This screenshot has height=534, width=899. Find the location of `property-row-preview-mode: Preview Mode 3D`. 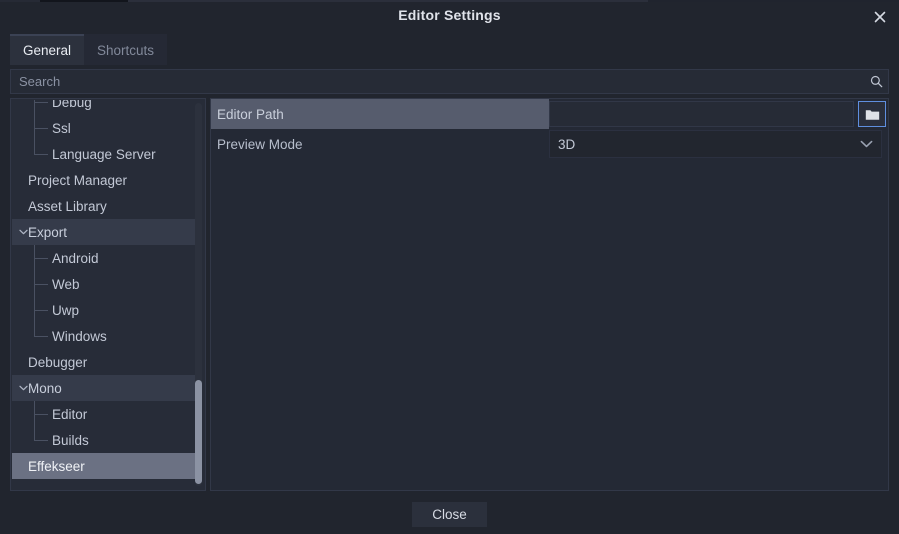

property-row-preview-mode: Preview Mode 3D is located at coordinates (549, 144).